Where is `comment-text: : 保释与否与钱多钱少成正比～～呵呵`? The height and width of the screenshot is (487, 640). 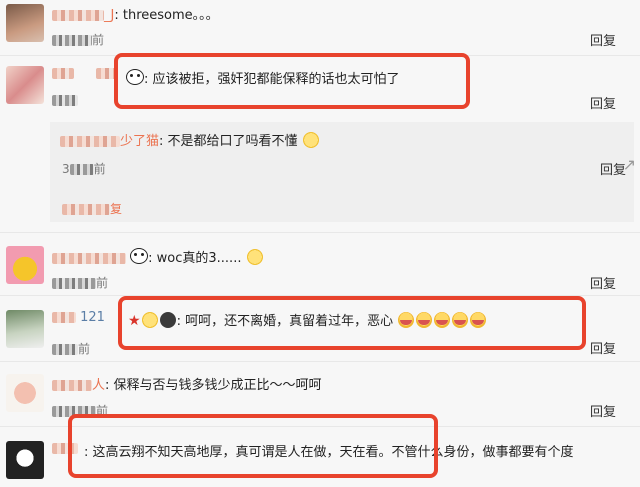
comment-text: : 保释与否与钱多钱少成正比～～呵呵 is located at coordinates (213, 385).